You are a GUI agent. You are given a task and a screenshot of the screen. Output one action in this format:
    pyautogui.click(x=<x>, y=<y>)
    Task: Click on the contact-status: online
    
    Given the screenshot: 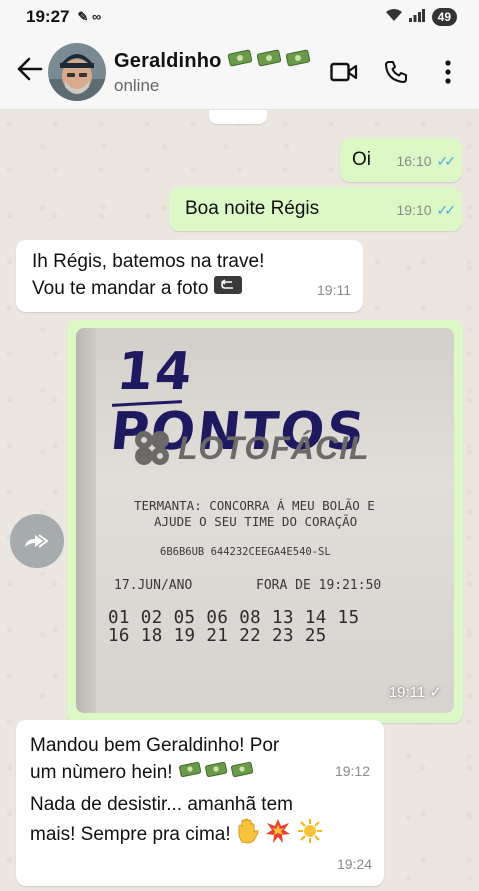 What is the action you would take?
    pyautogui.click(x=137, y=85)
    